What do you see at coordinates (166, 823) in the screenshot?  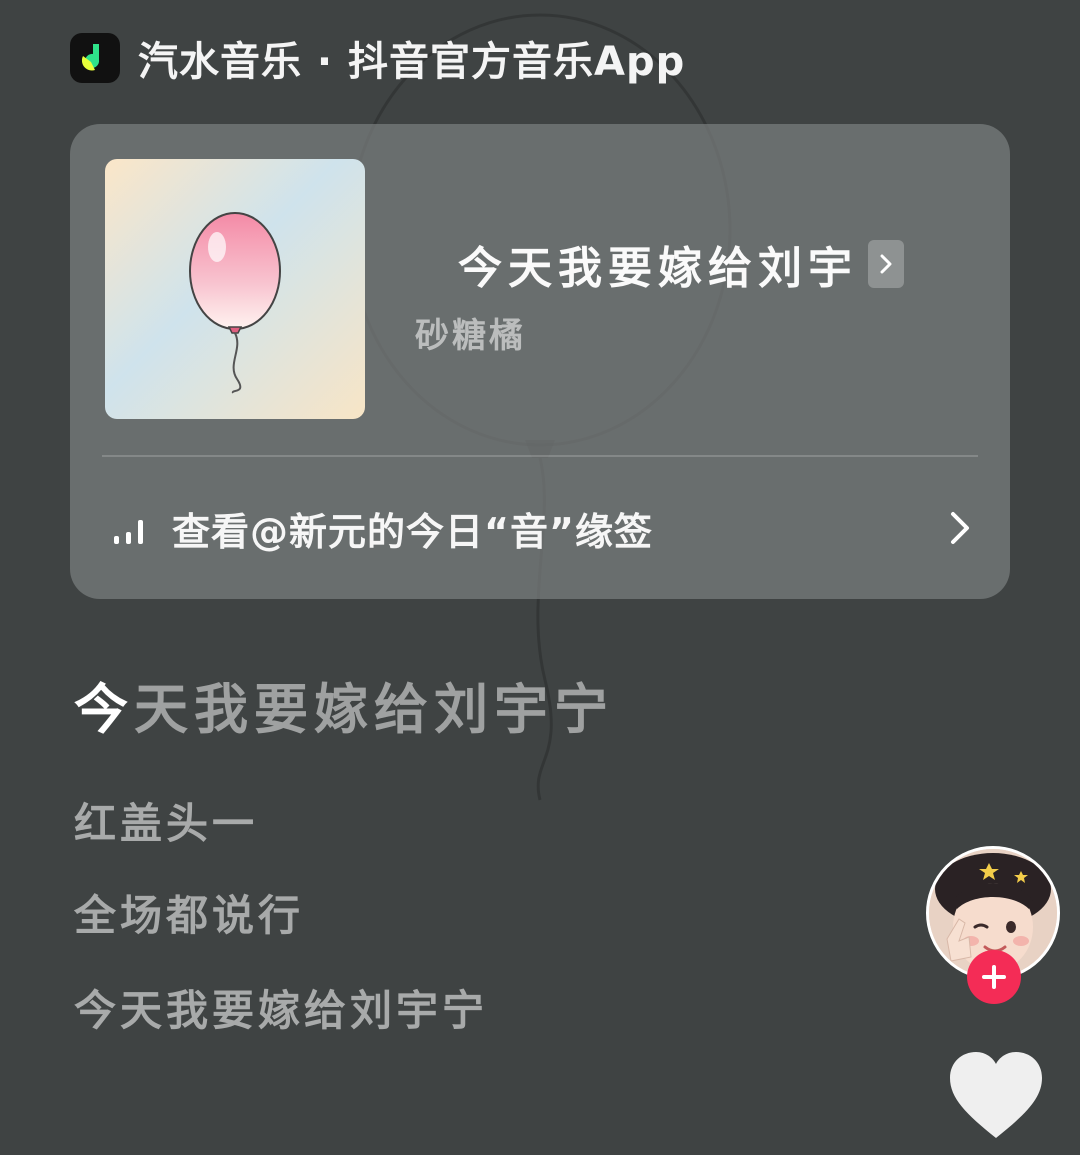 I see `lyric-line: 红盖头一` at bounding box center [166, 823].